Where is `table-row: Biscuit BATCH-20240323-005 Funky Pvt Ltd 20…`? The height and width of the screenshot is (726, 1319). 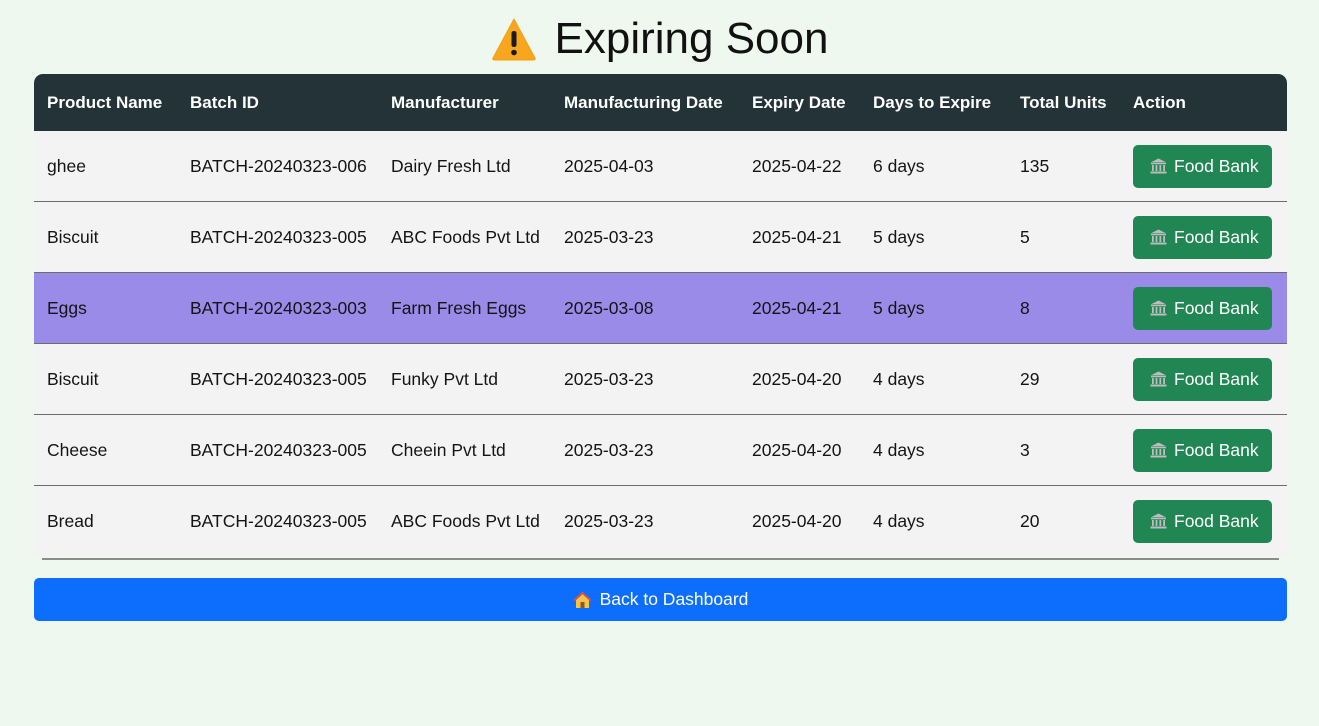
table-row: Biscuit BATCH-20240323-005 Funky Pvt Ltd 20… is located at coordinates (660, 379).